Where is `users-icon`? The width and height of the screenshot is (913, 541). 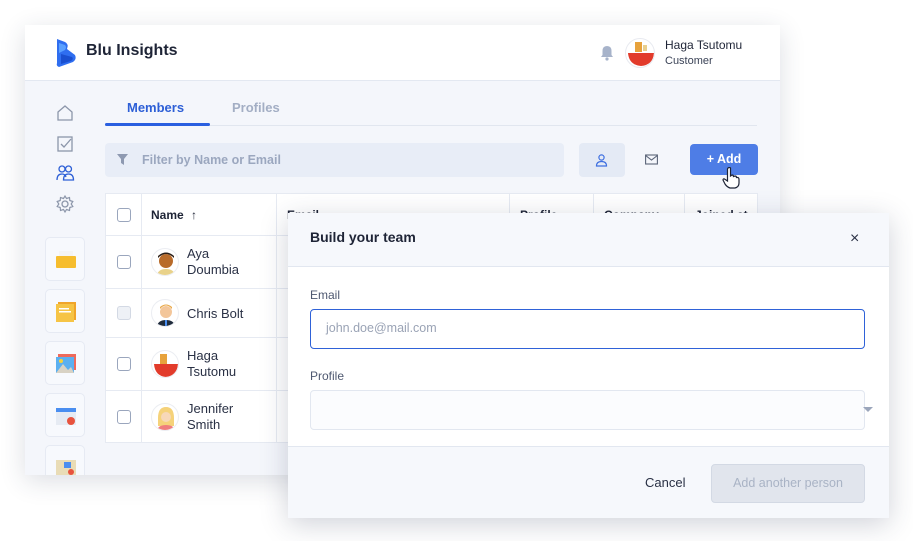 users-icon is located at coordinates (65, 173).